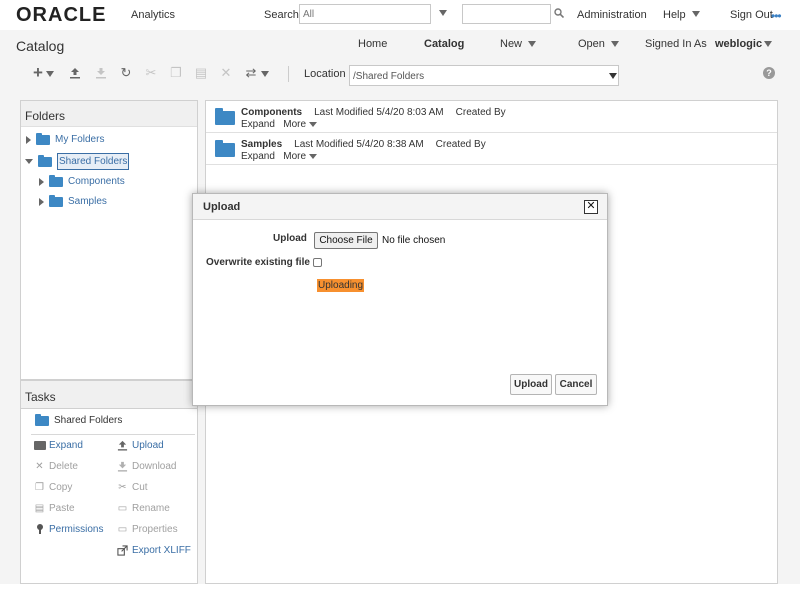 The image size is (800, 600). Describe the element at coordinates (531, 384) in the screenshot. I see `upload-button: Upload` at that location.